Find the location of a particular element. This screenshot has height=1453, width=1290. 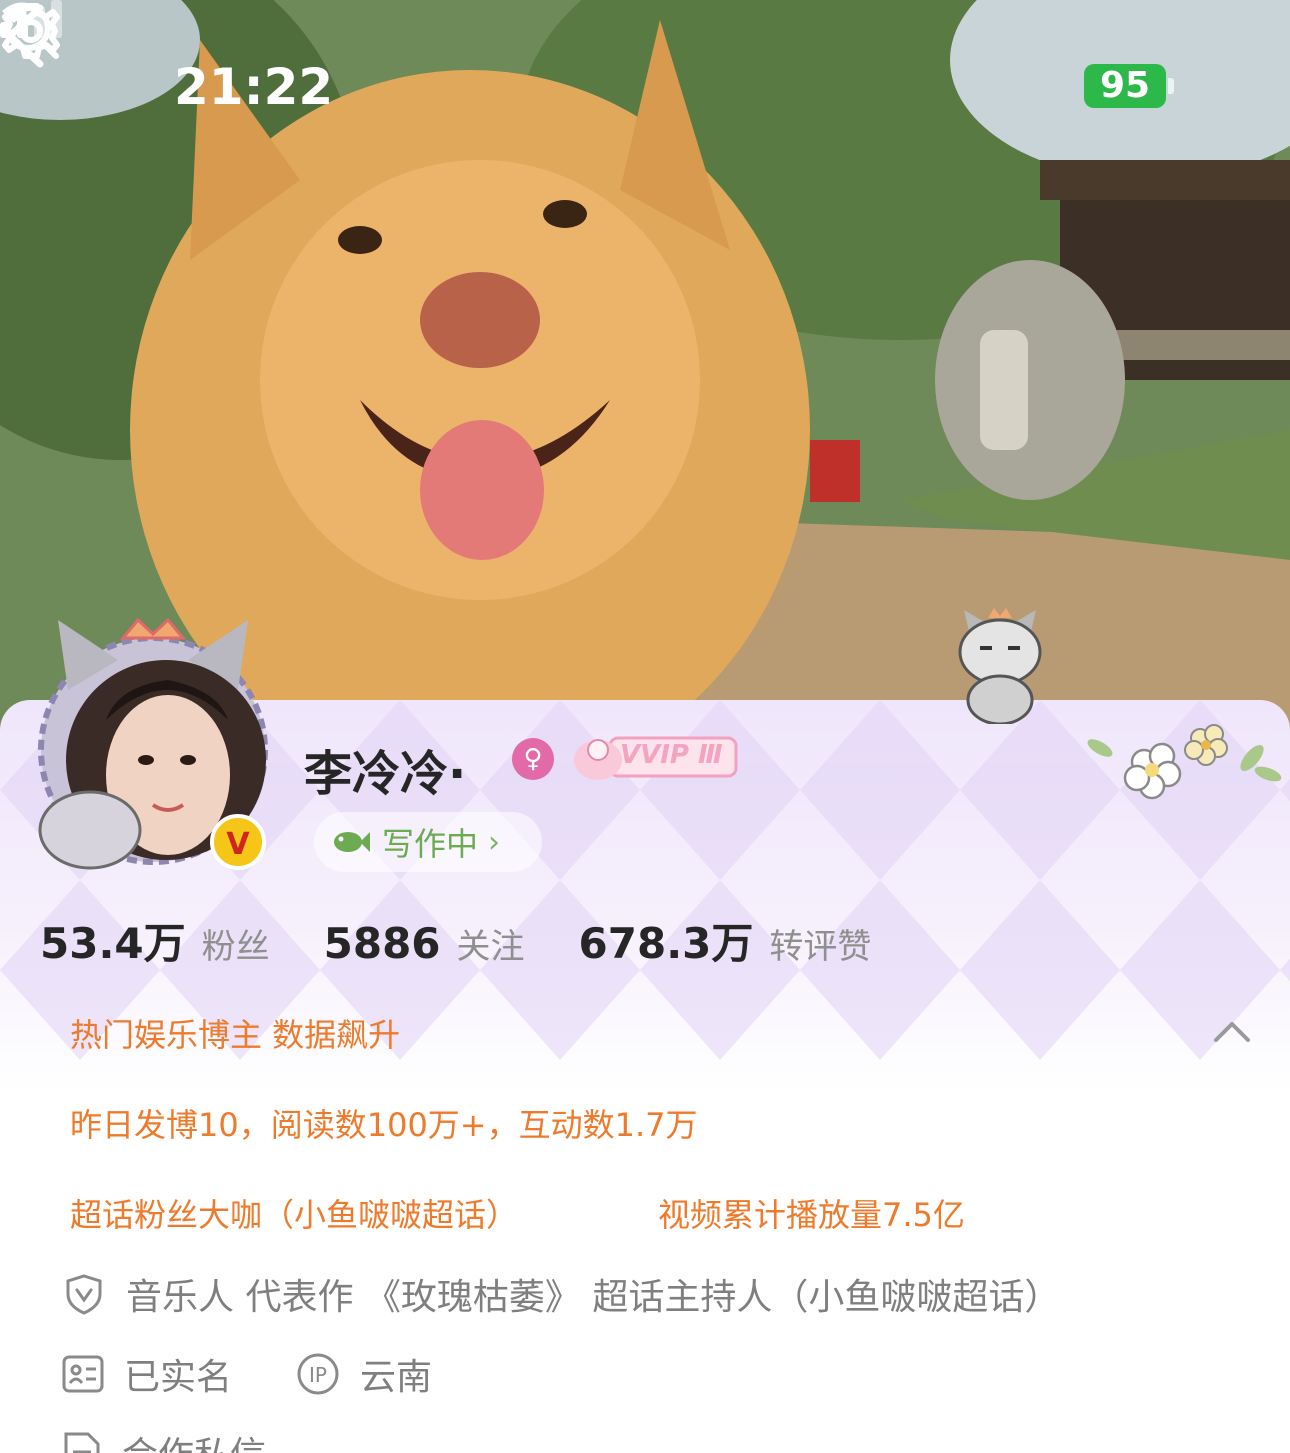

verification-text: 音乐人 代表作 《玫瑰枯萎》 超话主持人（小鱼啵啵超话） is located at coordinates (593, 1297).